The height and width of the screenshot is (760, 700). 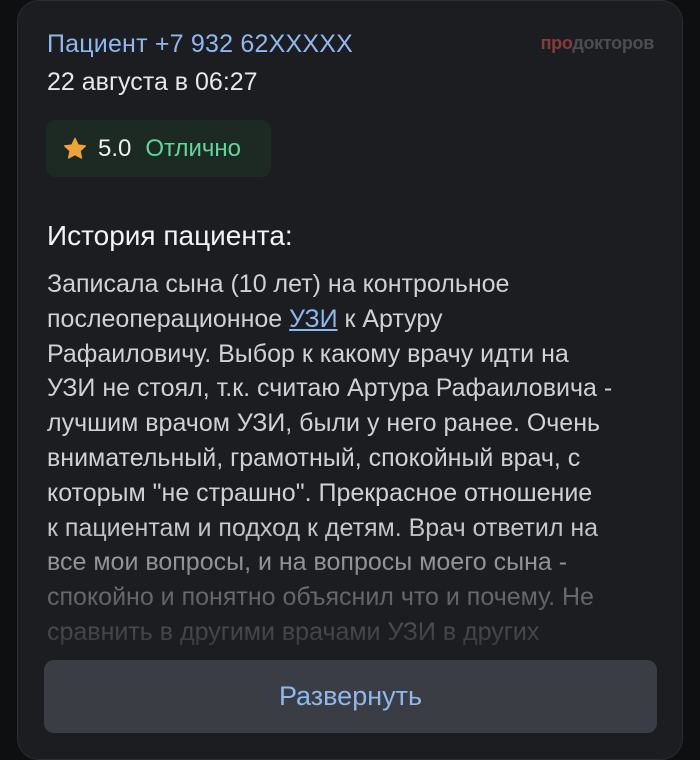 What do you see at coordinates (350, 696) in the screenshot?
I see `expand-button: Развернуть` at bounding box center [350, 696].